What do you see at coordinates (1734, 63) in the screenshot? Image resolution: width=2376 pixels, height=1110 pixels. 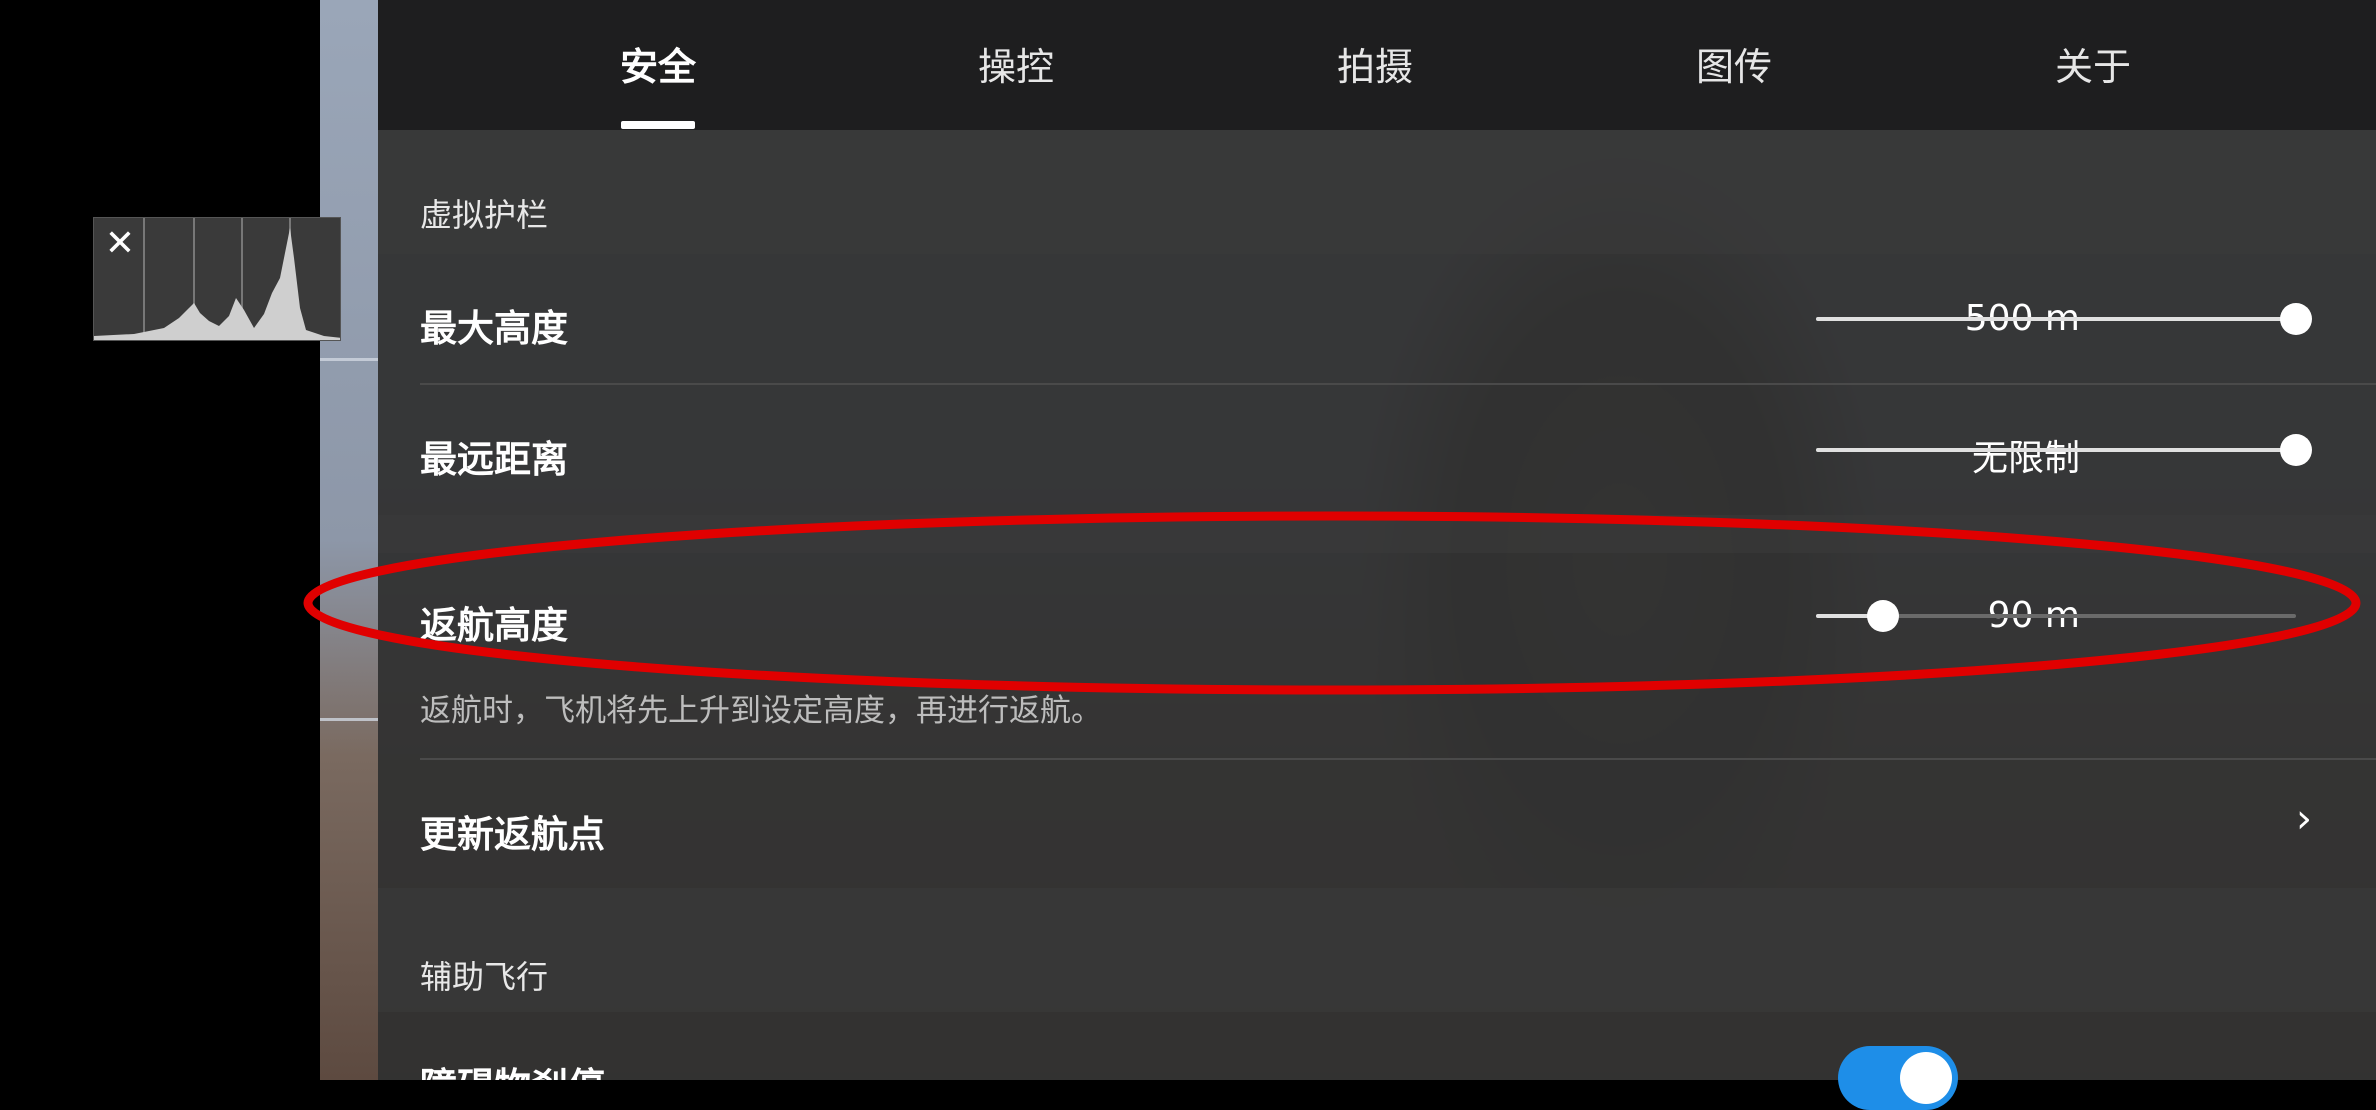 I see `tab-transmission: 图传` at bounding box center [1734, 63].